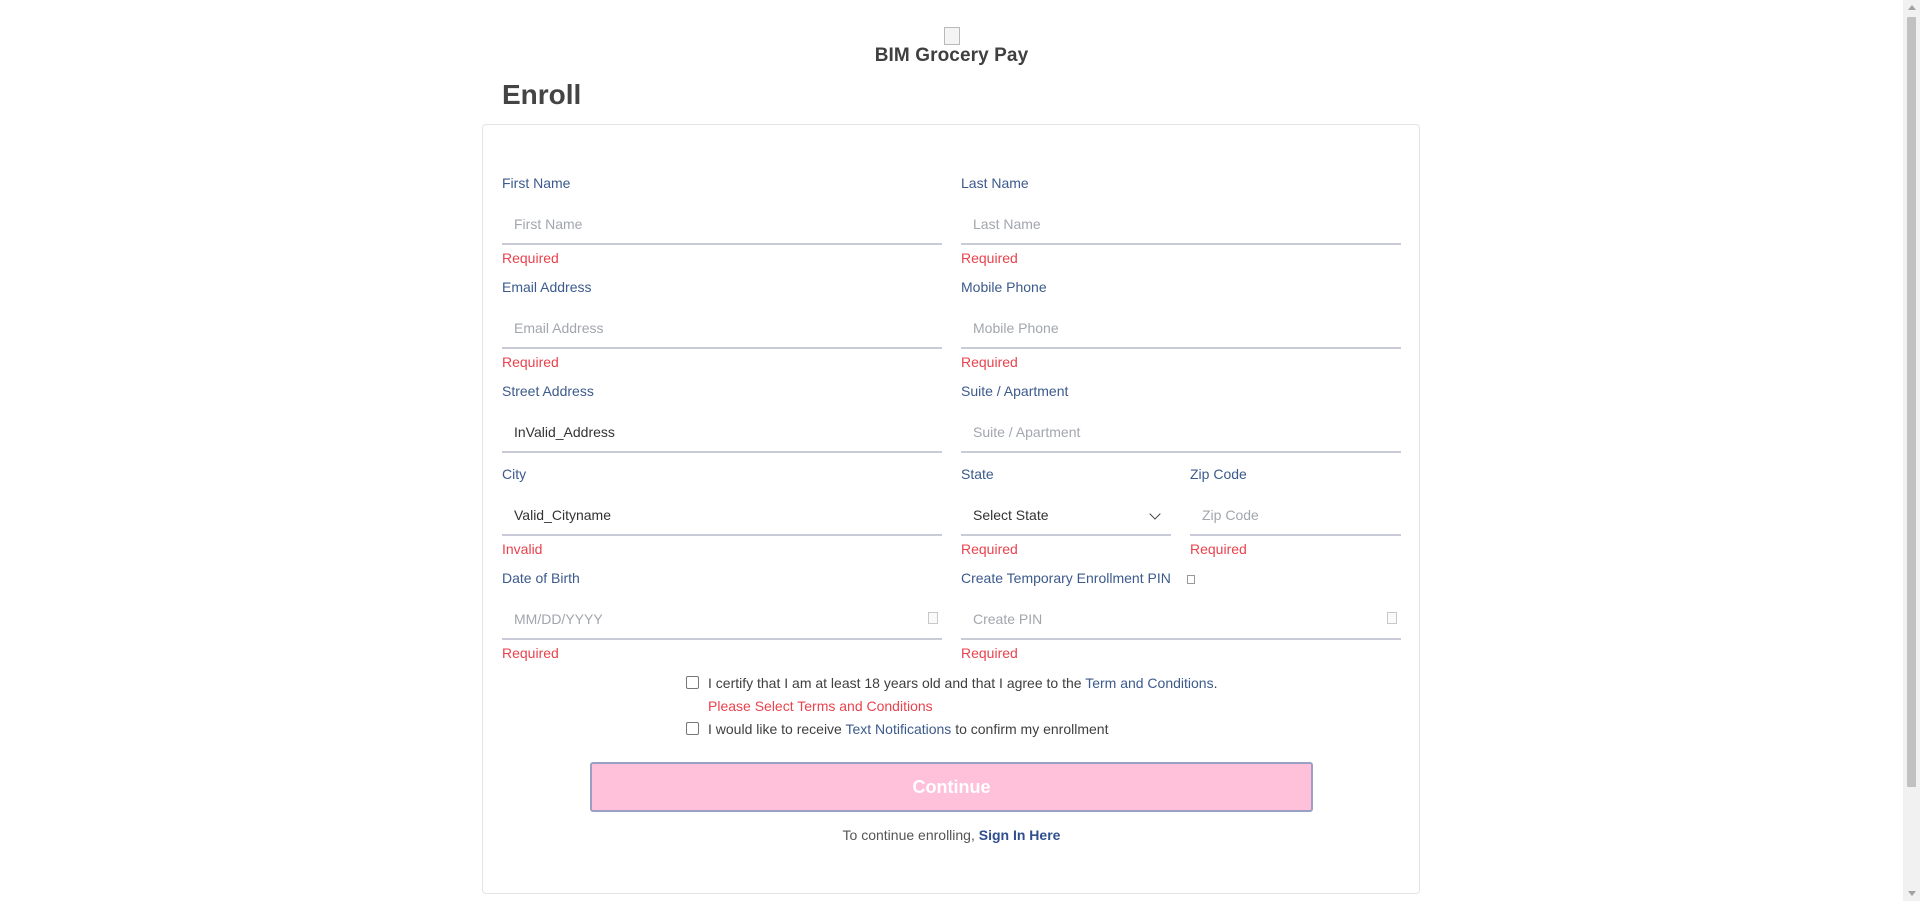  I want to click on signin-prompt: To continue enrolling, Sign In Here, so click(951, 835).